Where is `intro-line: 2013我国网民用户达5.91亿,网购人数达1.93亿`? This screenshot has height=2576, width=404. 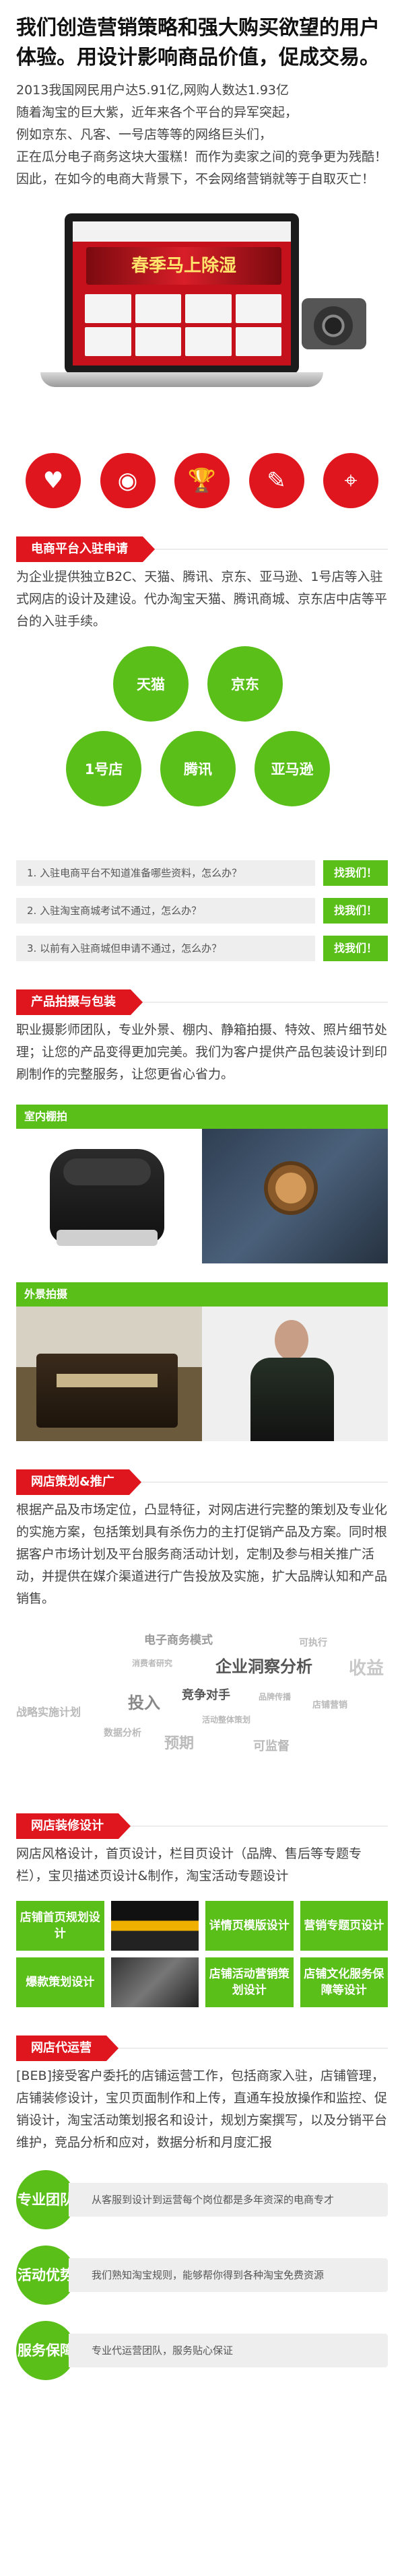
intro-line: 2013我国网民用户达5.91亿,网购人数达1.93亿 is located at coordinates (153, 90).